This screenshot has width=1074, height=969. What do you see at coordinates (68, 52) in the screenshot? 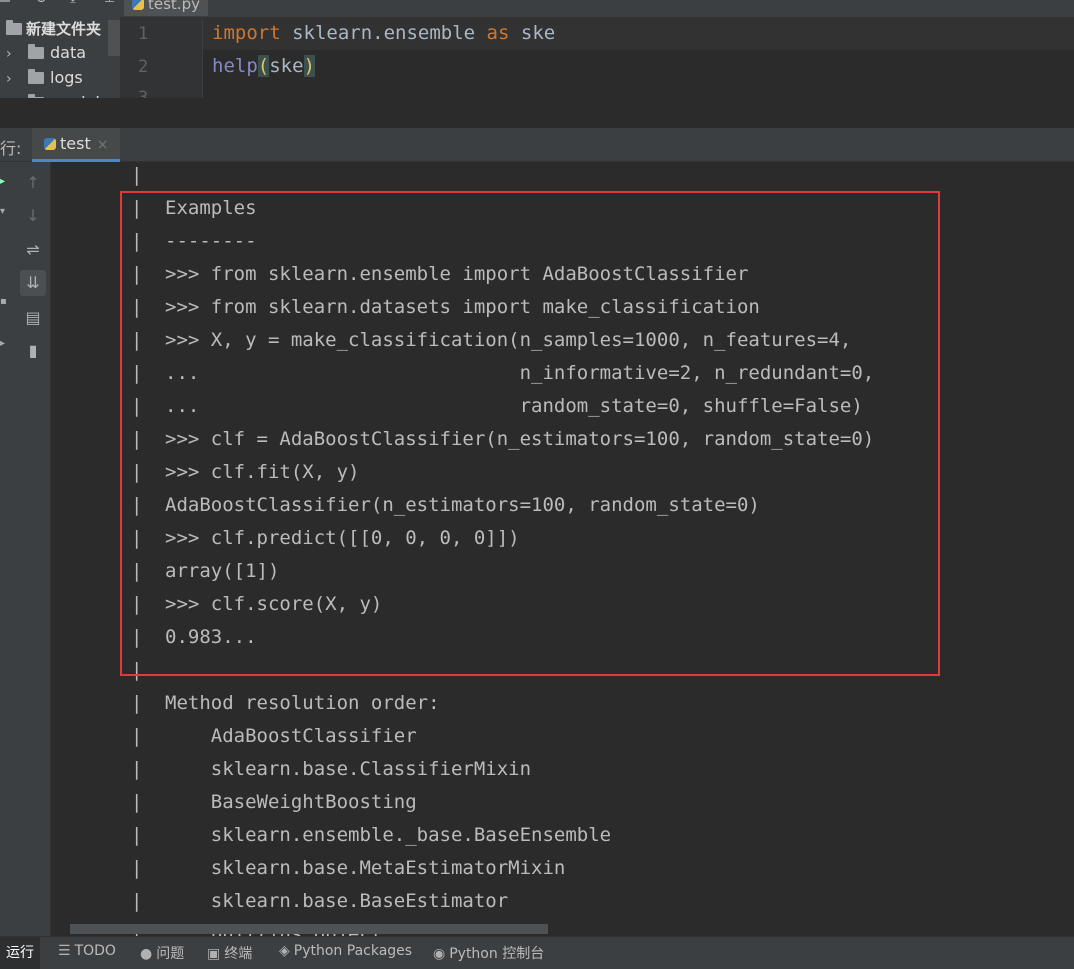
I see `project-item-label: data` at bounding box center [68, 52].